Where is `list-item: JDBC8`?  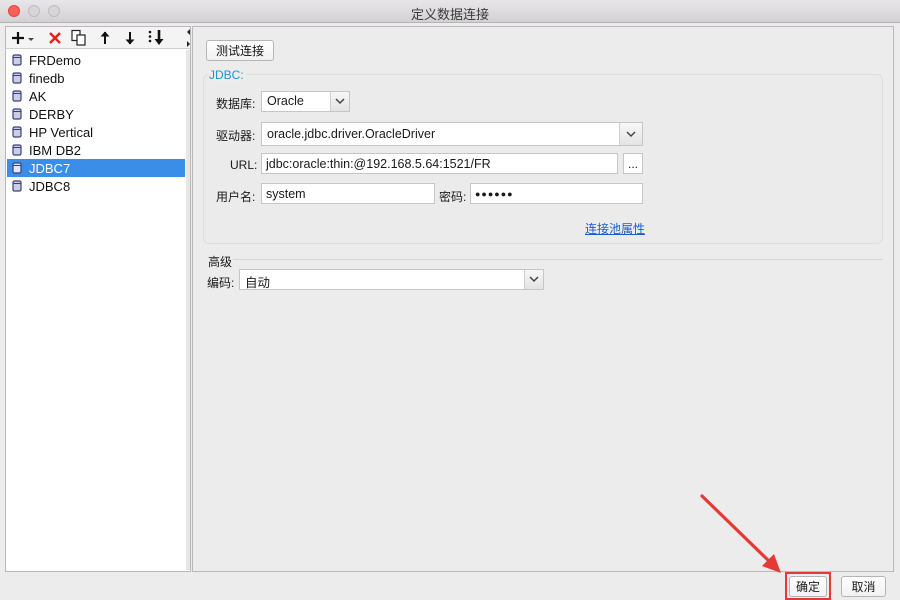
list-item: JDBC8 is located at coordinates (96, 186).